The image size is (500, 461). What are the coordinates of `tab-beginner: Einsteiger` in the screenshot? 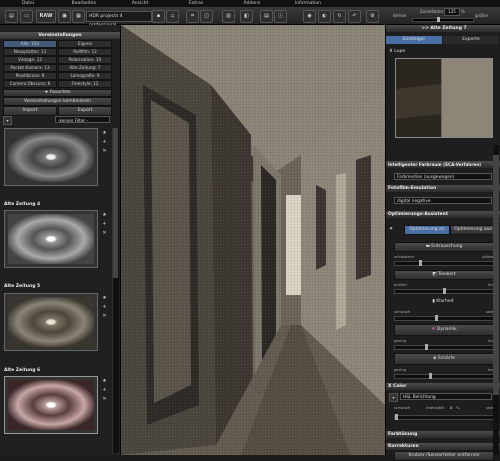 It's located at (414, 40).